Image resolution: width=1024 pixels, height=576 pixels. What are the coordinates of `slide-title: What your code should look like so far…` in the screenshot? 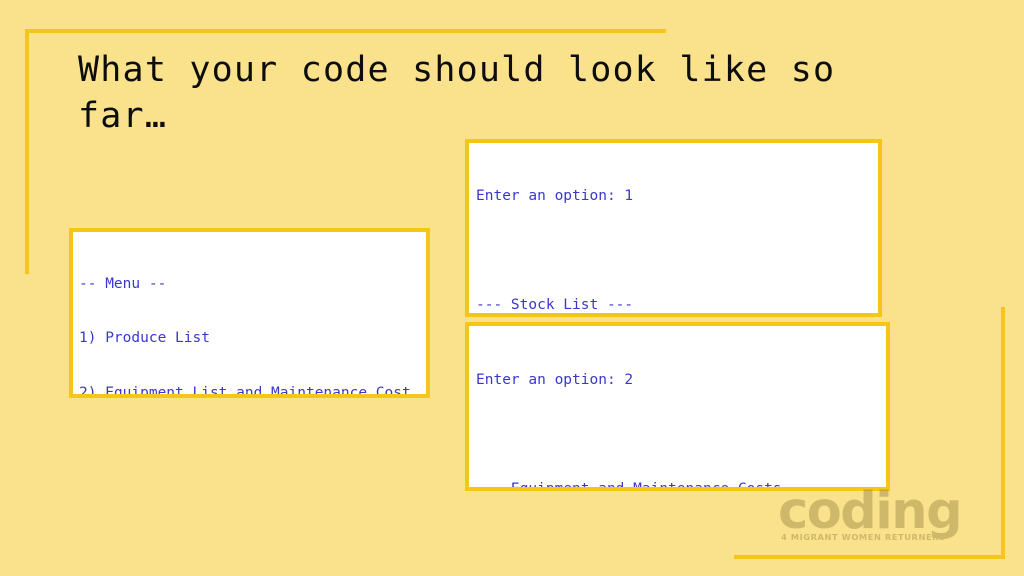 It's located at (468, 93).